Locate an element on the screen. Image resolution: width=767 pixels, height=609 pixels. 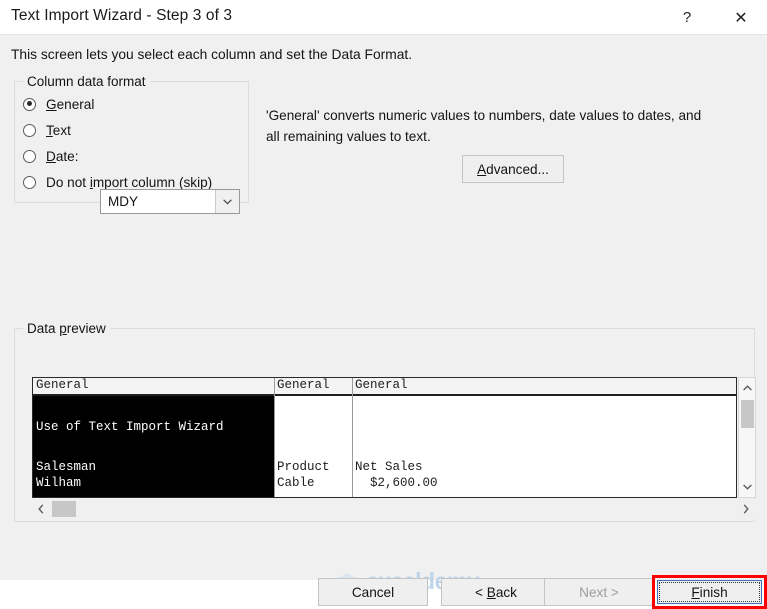
preview-cell: Product is located at coordinates (303, 467).